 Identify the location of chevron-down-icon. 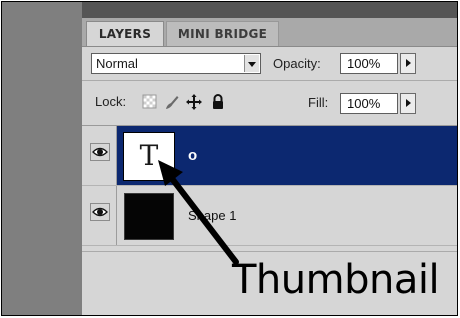
(251, 63).